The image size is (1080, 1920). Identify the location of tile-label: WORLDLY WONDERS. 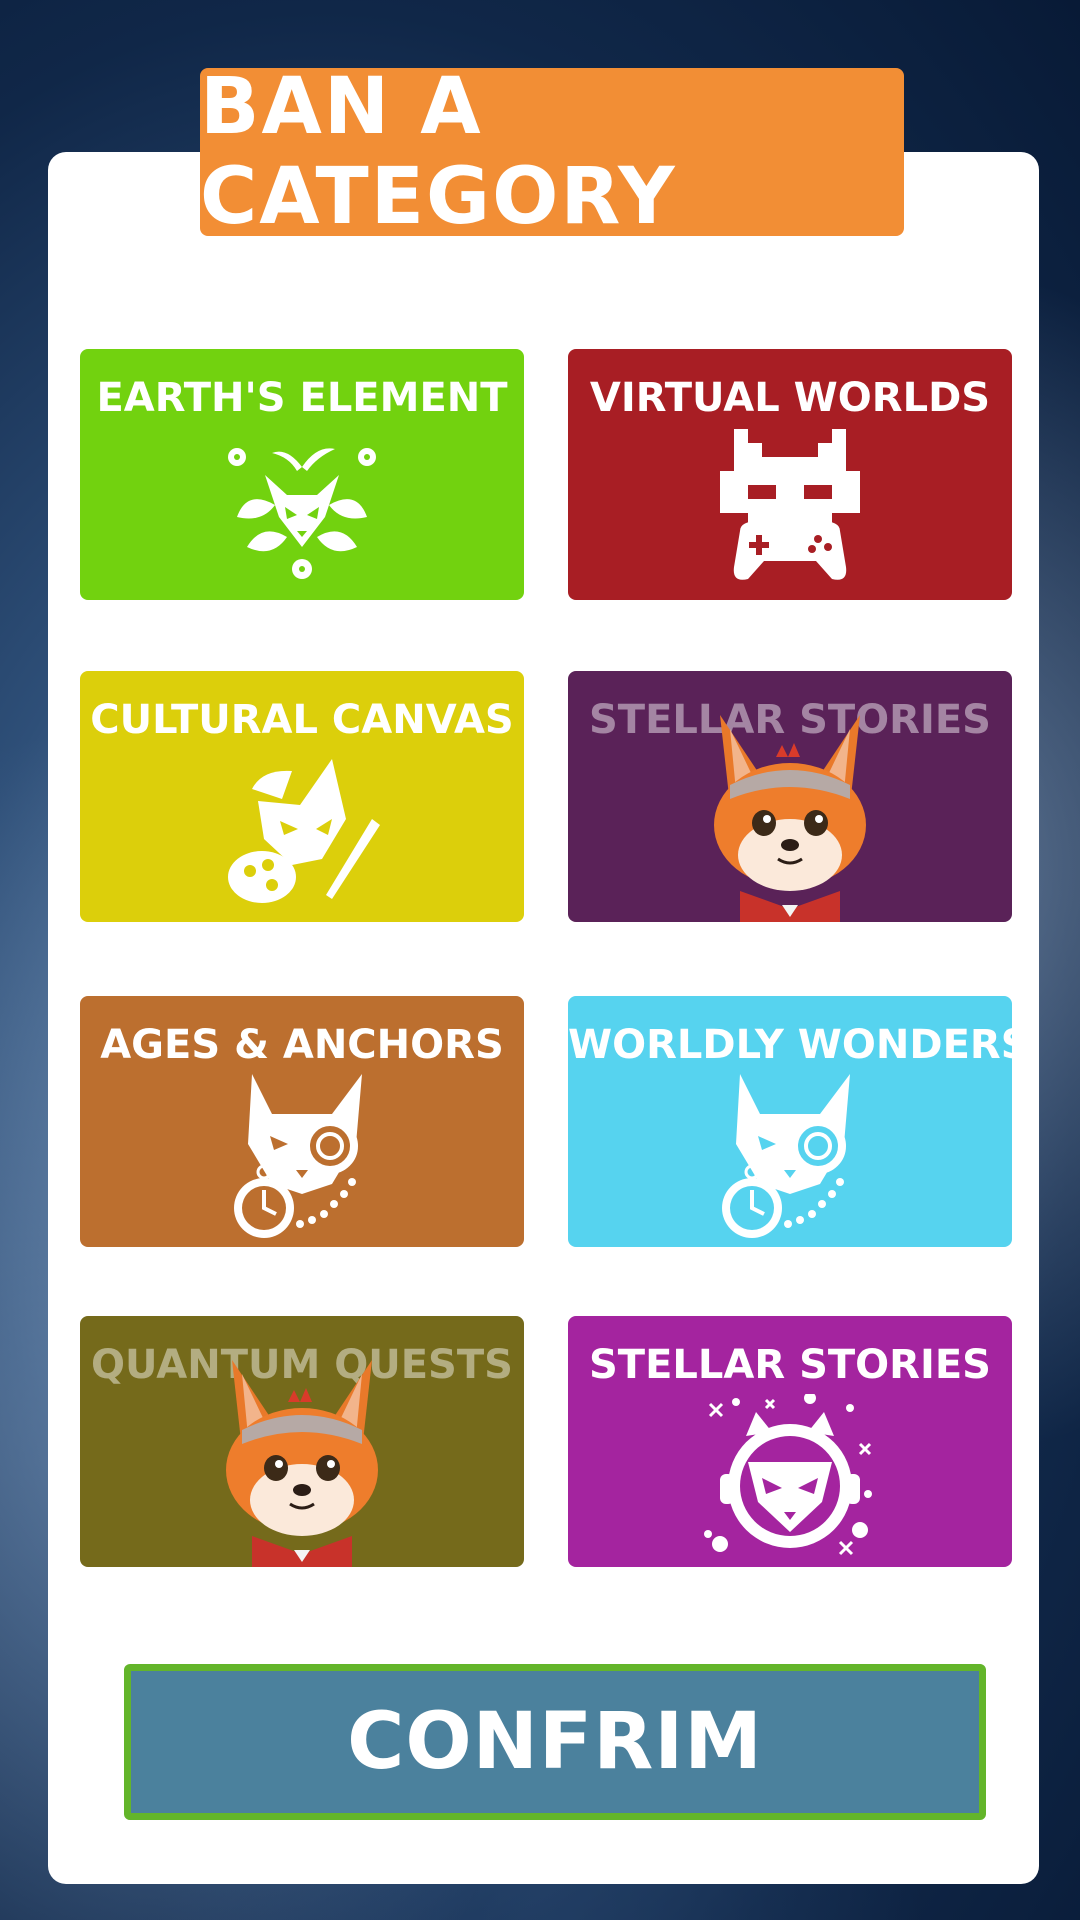
(790, 1045).